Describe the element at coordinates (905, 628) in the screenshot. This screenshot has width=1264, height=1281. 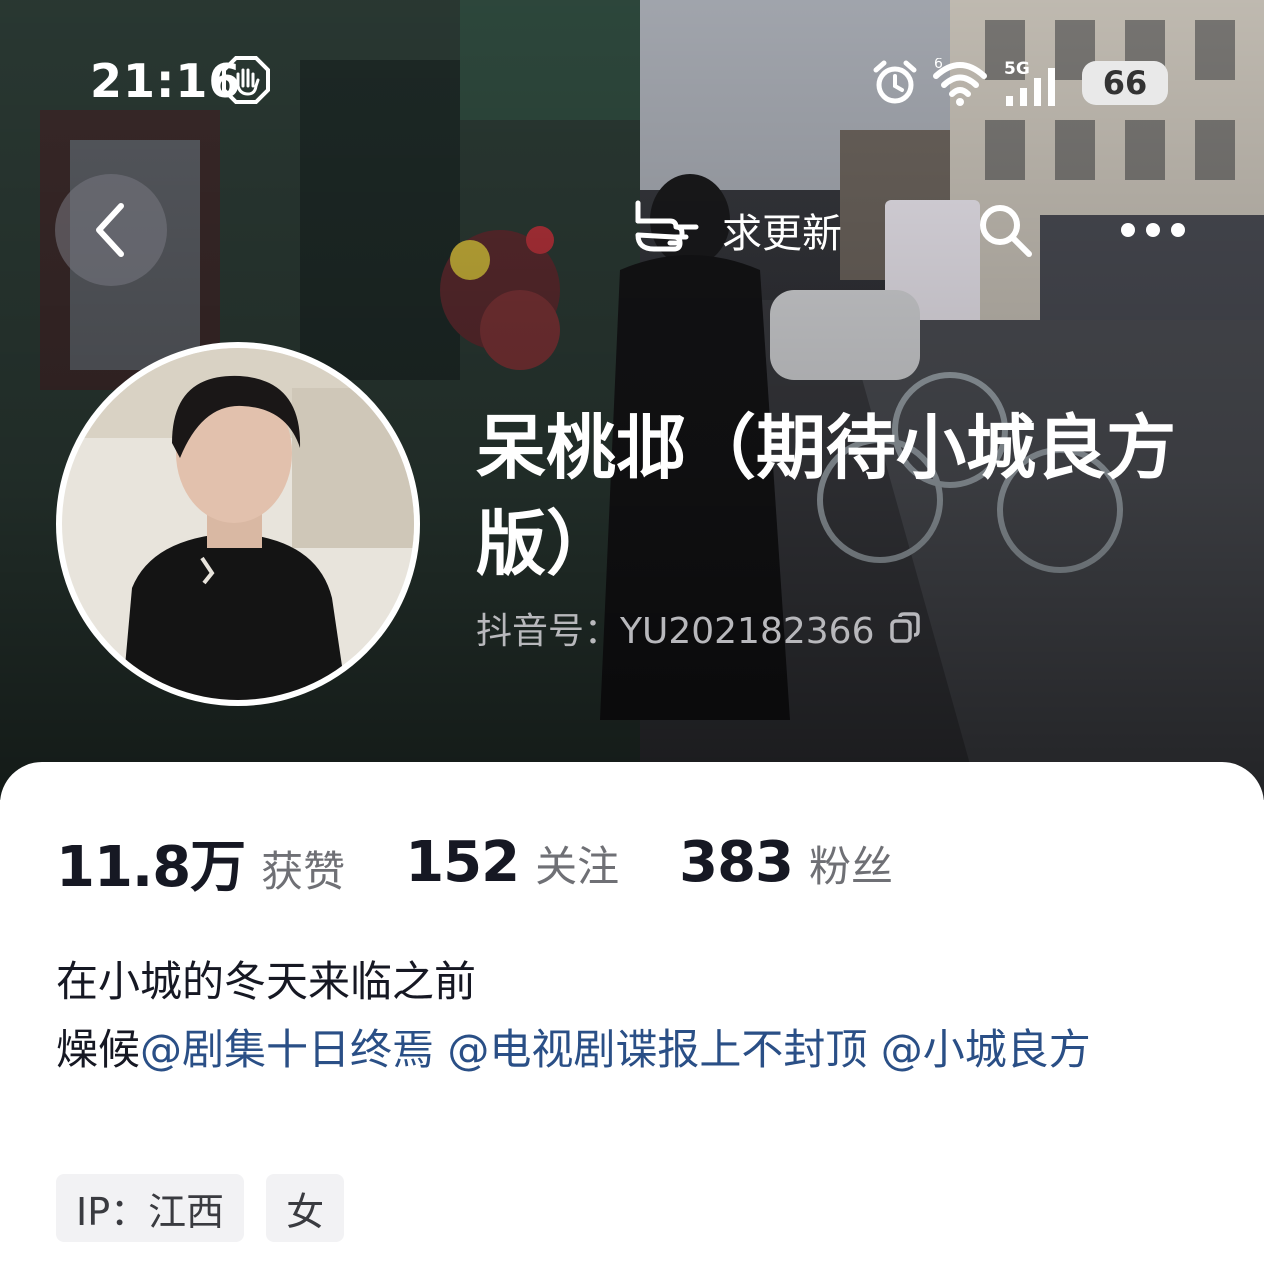
I see `copy-icon` at that location.